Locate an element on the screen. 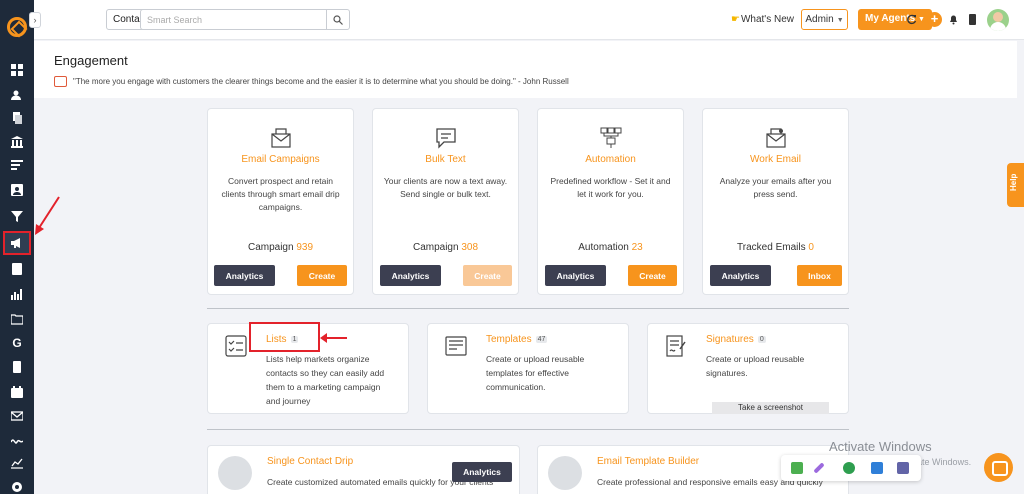 The height and width of the screenshot is (494, 1024). metric-label: Campaign is located at coordinates (270, 247).